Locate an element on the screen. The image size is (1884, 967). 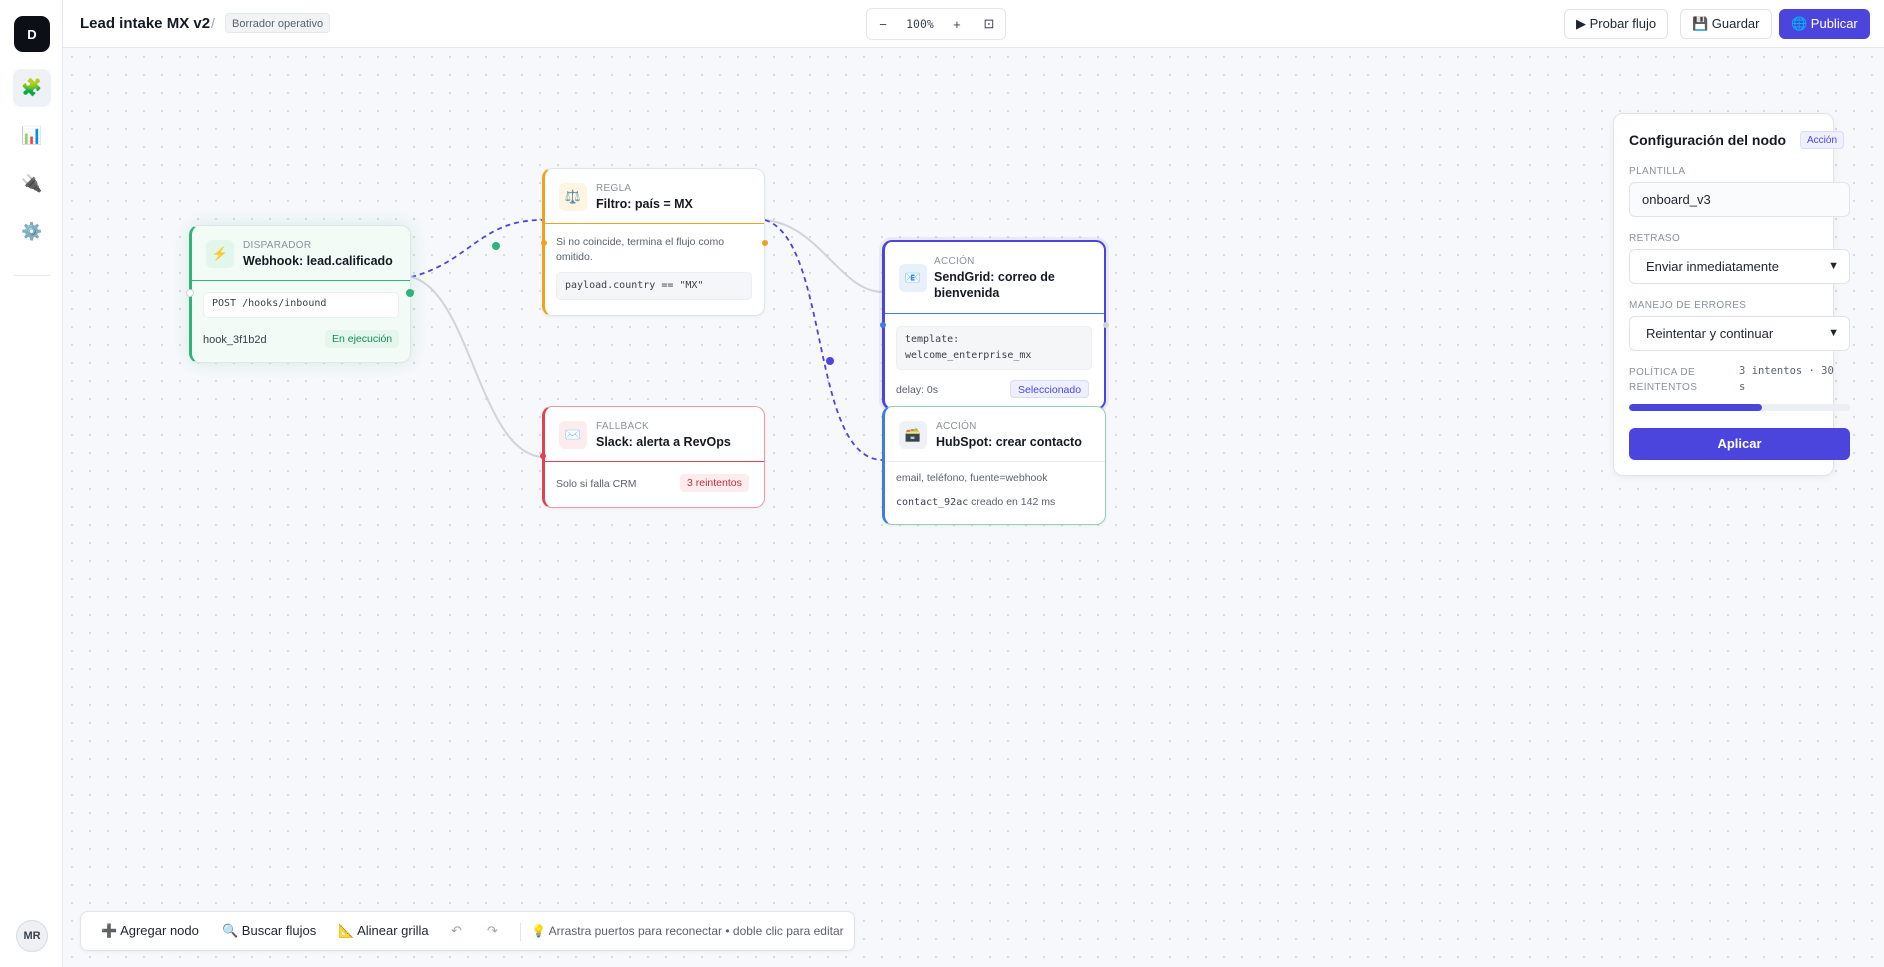
save-button: 💾 Guardar is located at coordinates (1726, 24).